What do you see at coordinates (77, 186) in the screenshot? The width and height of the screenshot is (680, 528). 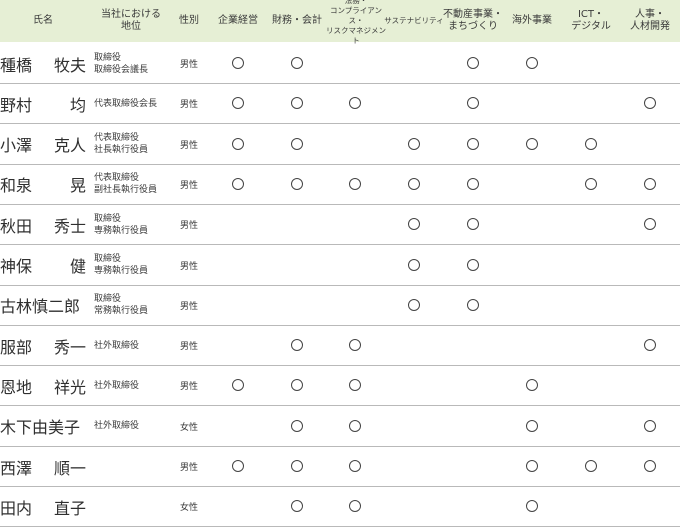 I see `member-name-part: 晃` at bounding box center [77, 186].